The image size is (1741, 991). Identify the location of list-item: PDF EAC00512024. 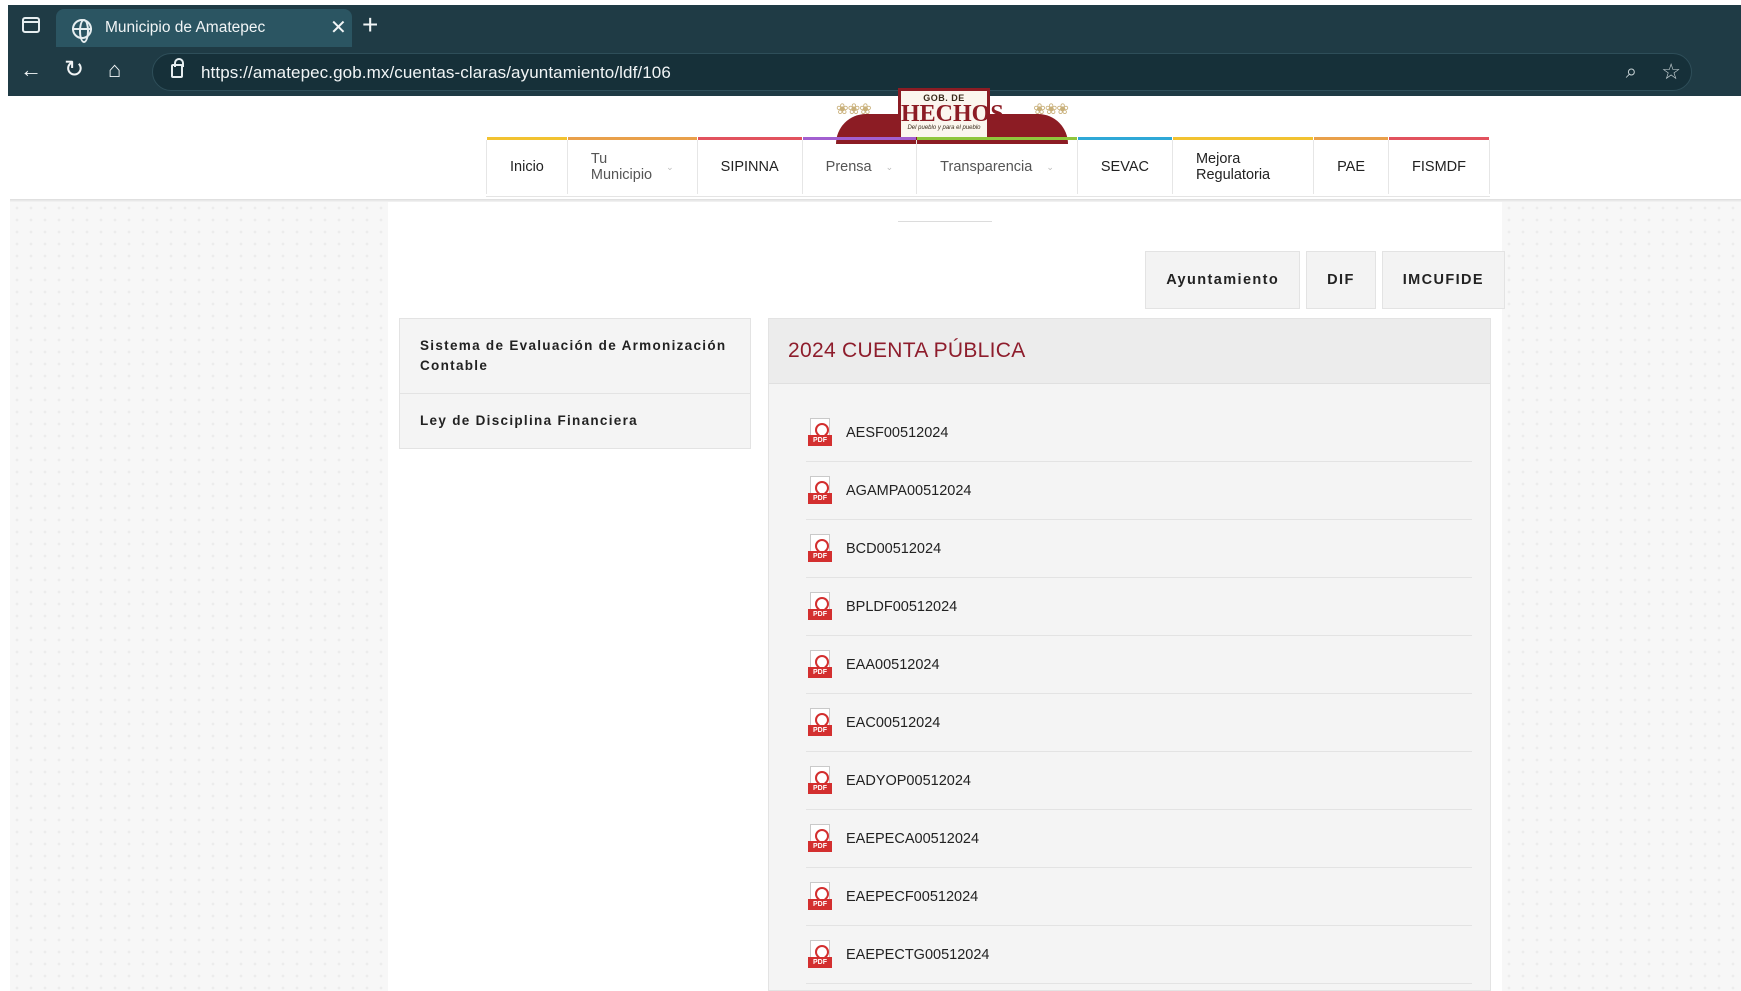
(1139, 723).